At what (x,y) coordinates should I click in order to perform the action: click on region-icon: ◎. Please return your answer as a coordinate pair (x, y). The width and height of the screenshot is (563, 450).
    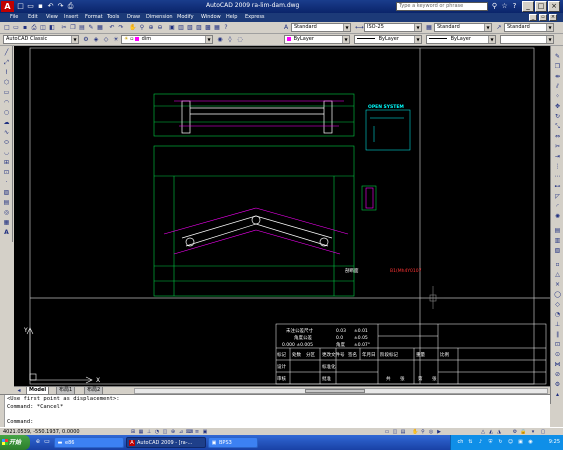
    Looking at the image, I should click on (6, 212).